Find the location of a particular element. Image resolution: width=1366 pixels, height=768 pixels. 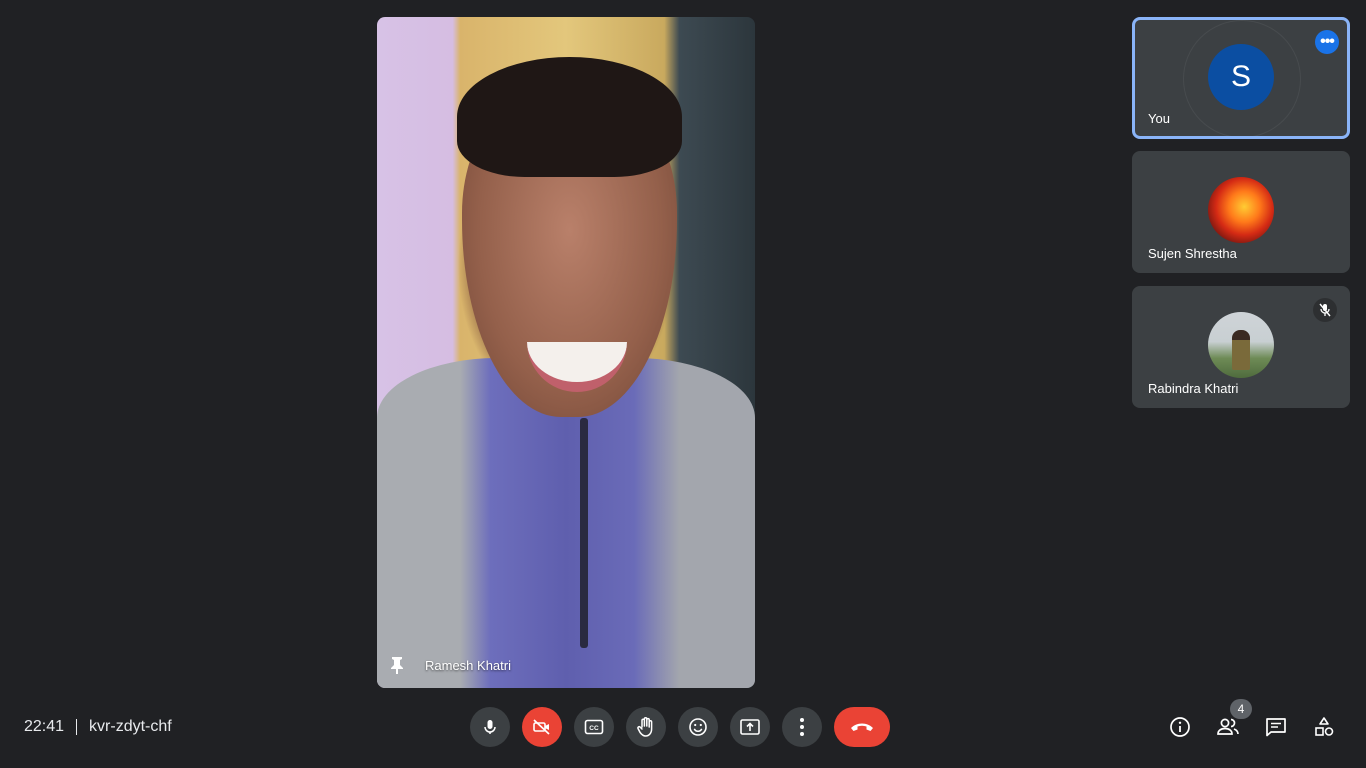

meeting-info: 22:41 kvr-zdyt-chf is located at coordinates (98, 727).